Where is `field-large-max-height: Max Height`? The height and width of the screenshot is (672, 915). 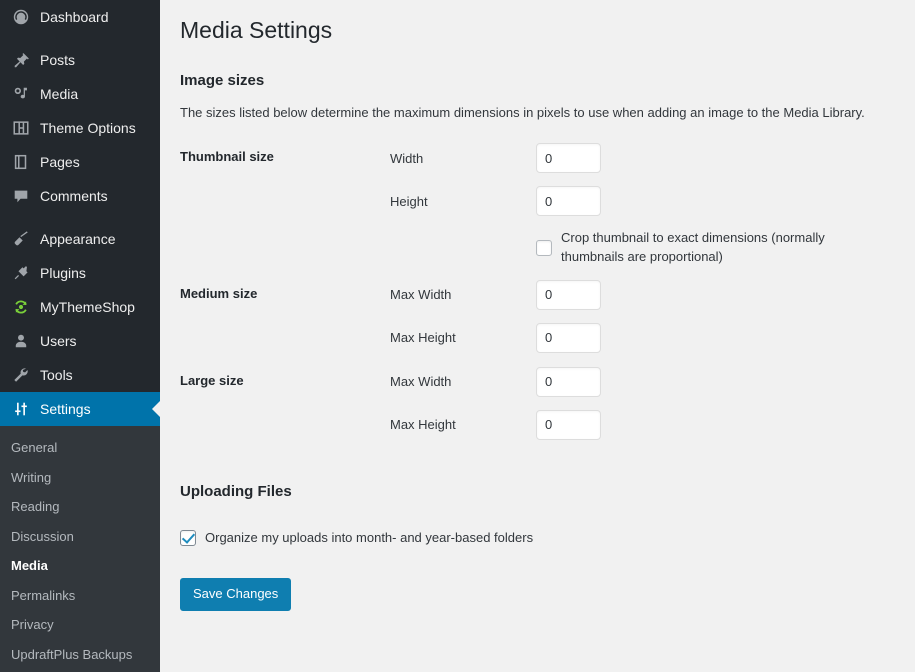 field-large-max-height: Max Height is located at coordinates (637, 424).